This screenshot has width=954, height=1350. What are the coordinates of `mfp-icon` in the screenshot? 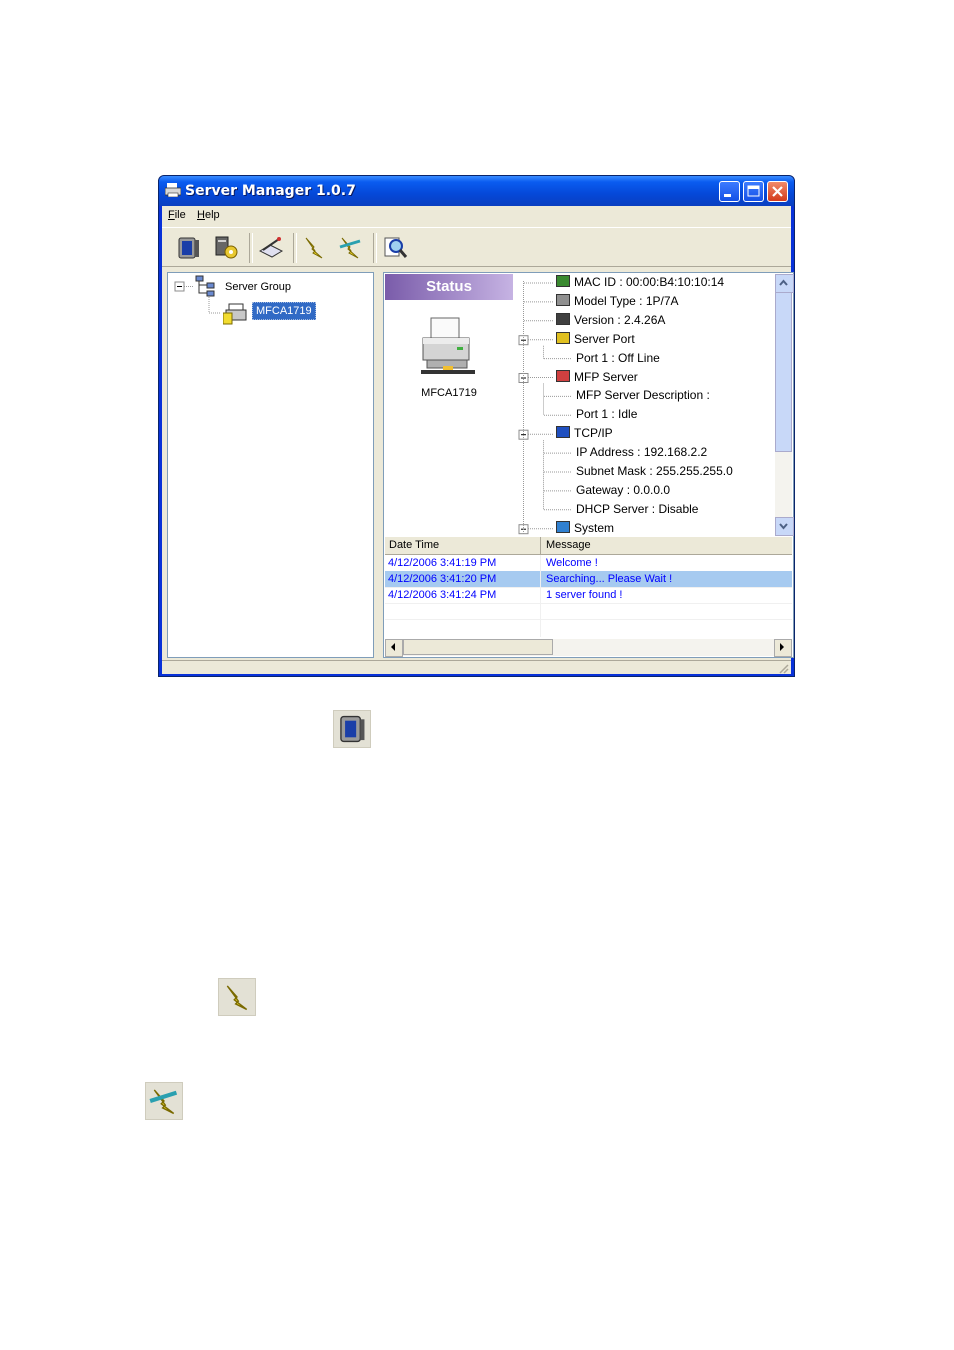 It's located at (563, 375).